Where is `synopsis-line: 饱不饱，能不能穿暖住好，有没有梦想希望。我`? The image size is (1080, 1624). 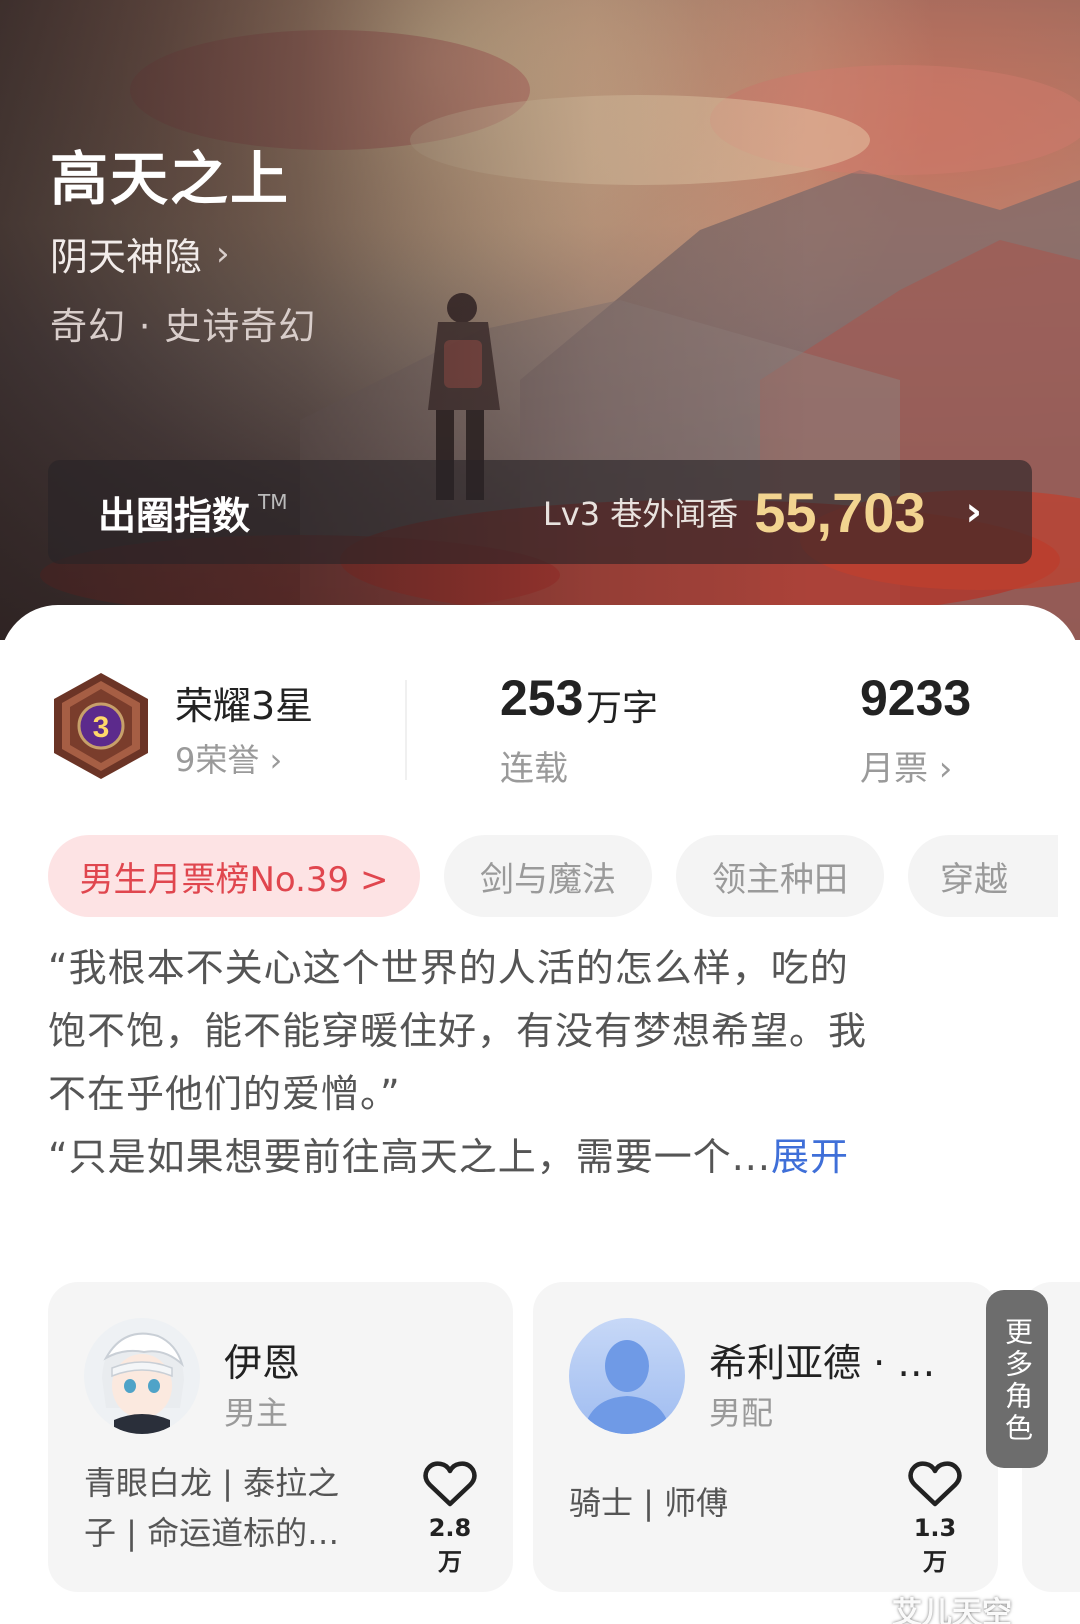
synopsis-line: 饱不饱，能不能穿暖住好，有没有梦想希望。我 is located at coordinates (458, 1031).